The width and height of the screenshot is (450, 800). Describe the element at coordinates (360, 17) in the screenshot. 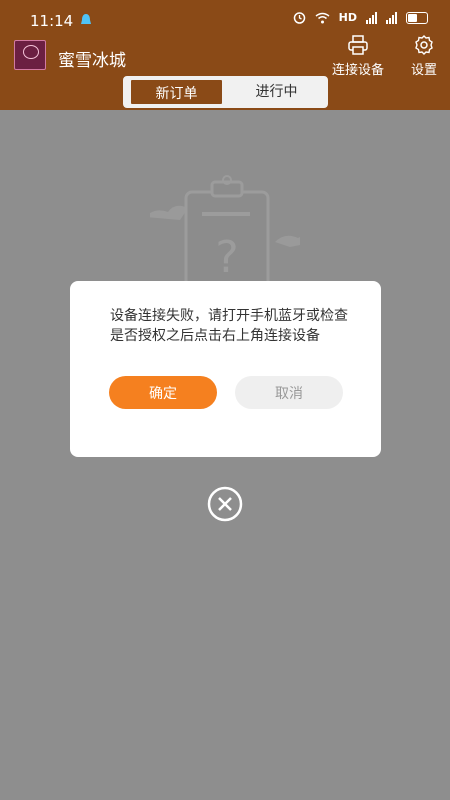

I see `status-icons: HD` at that location.